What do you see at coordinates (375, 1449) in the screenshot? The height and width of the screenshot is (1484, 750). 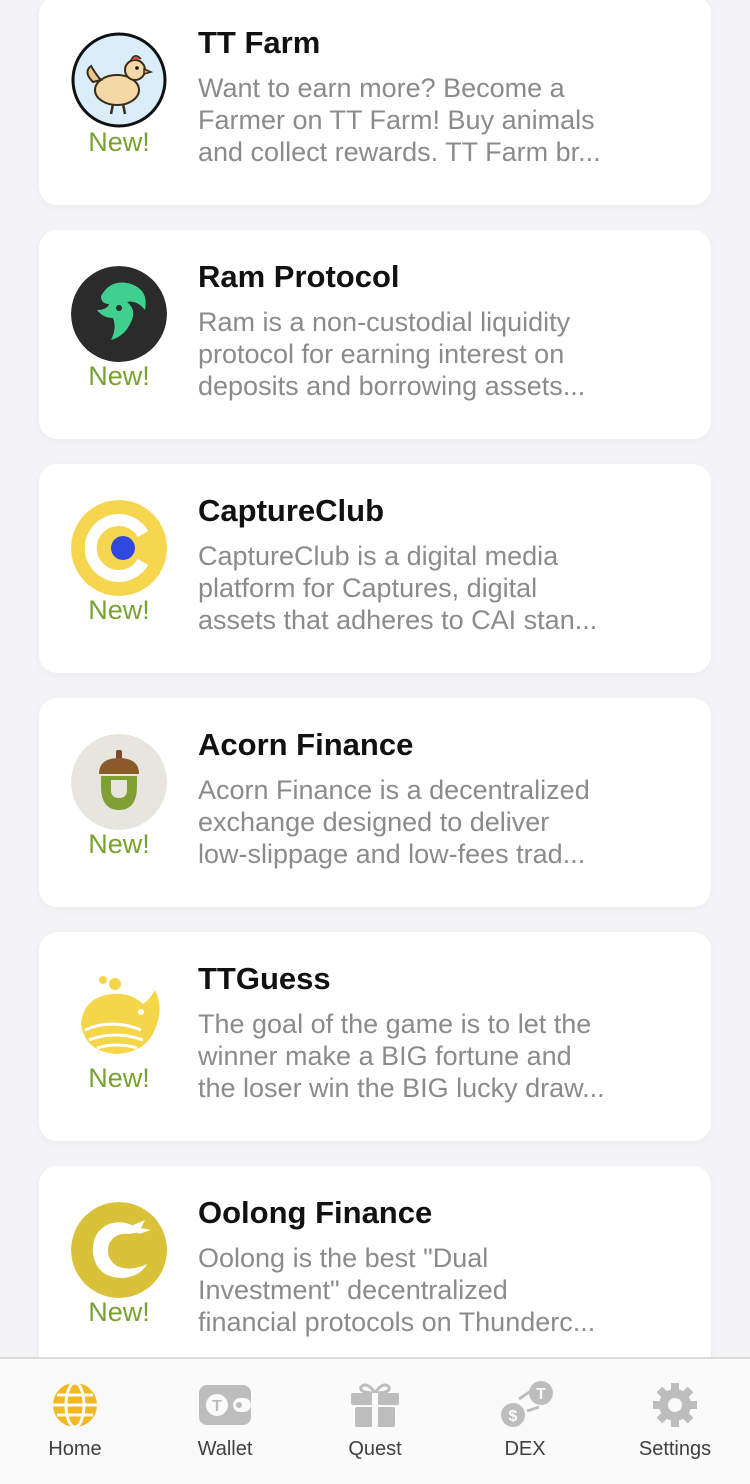 I see `tab-label: Quest` at bounding box center [375, 1449].